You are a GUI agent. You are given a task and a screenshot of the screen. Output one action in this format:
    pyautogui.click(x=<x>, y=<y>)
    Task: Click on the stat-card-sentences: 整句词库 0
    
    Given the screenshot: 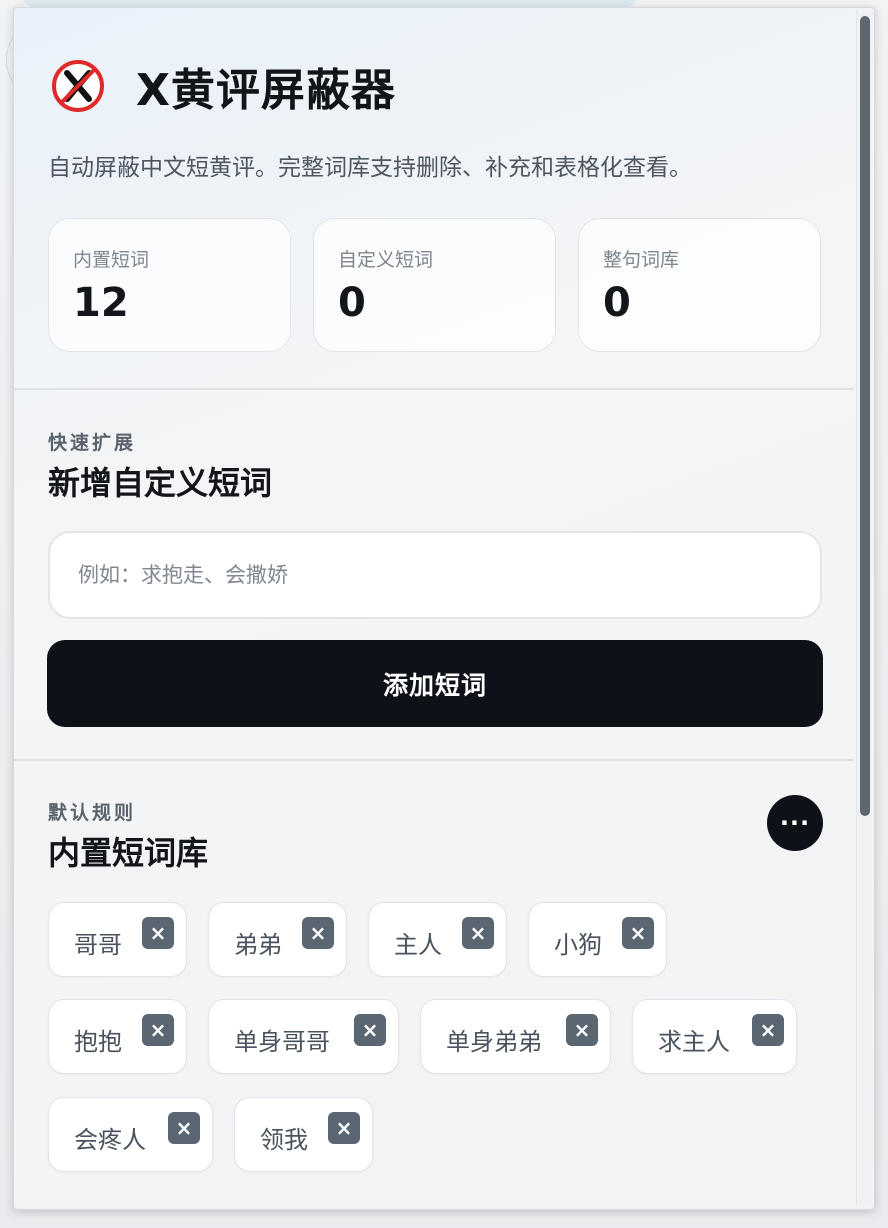 What is the action you would take?
    pyautogui.click(x=699, y=285)
    